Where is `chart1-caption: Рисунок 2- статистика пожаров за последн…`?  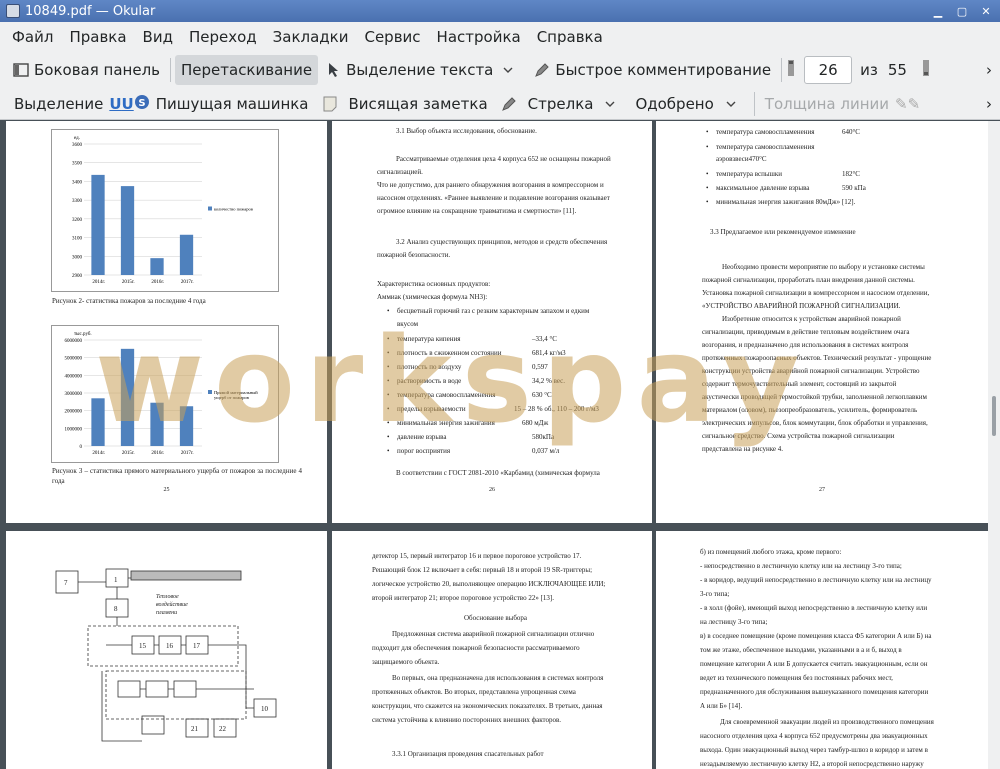 chart1-caption: Рисунок 2- статистика пожаров за последн… is located at coordinates (129, 301).